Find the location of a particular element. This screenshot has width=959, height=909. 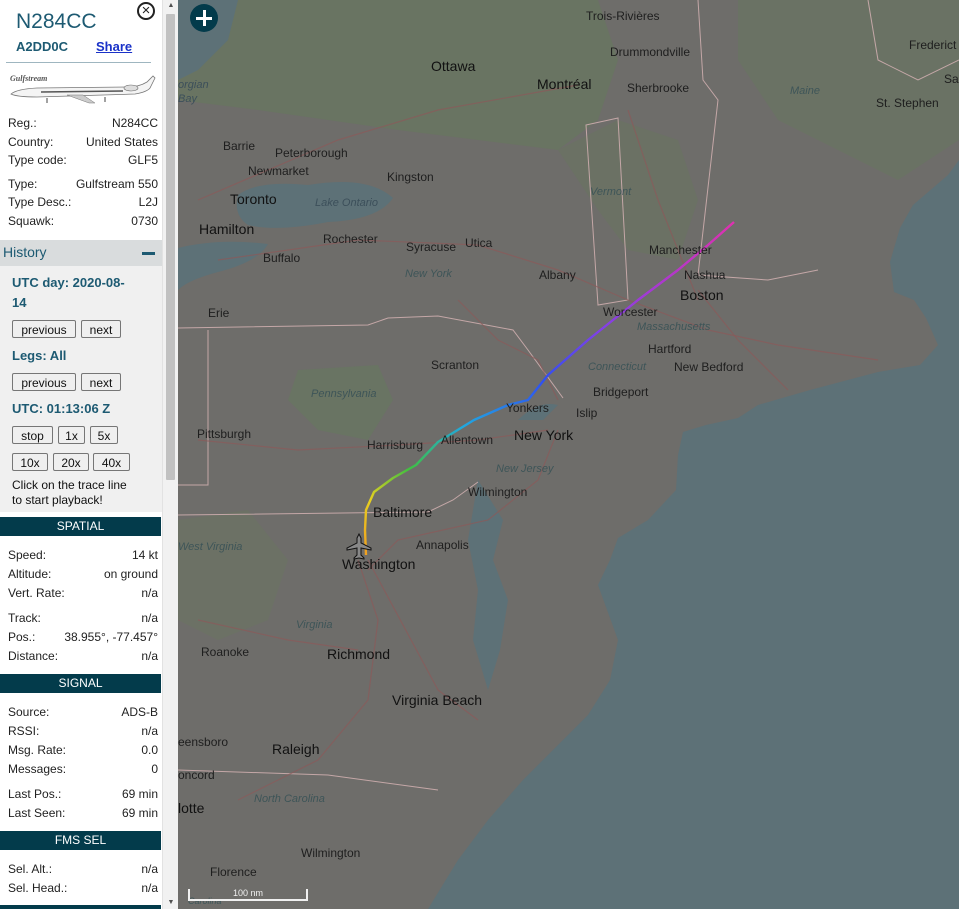

history-title: History is located at coordinates (25, 252).